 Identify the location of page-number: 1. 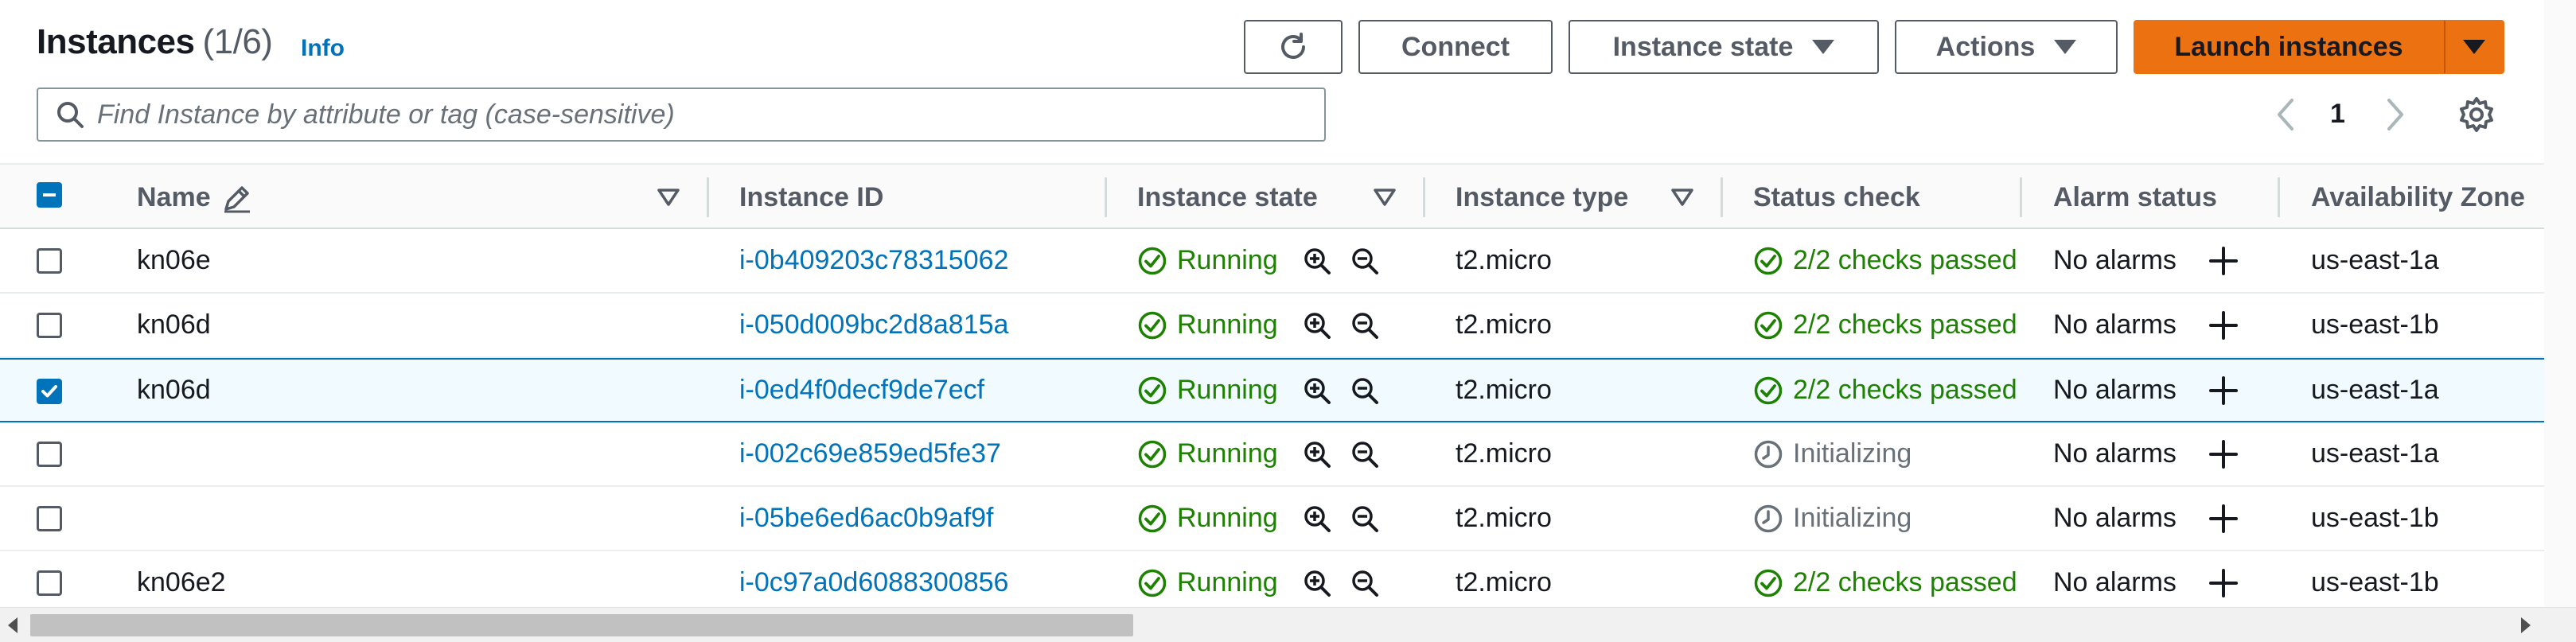
(2337, 114).